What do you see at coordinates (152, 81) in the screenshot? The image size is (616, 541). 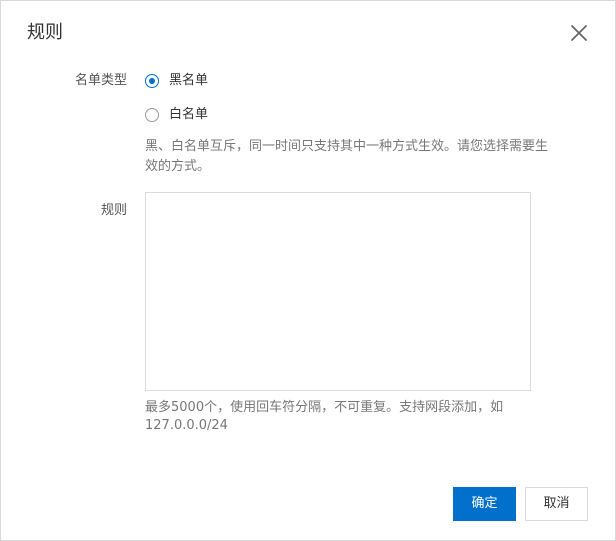 I see `radio-checked-icon` at bounding box center [152, 81].